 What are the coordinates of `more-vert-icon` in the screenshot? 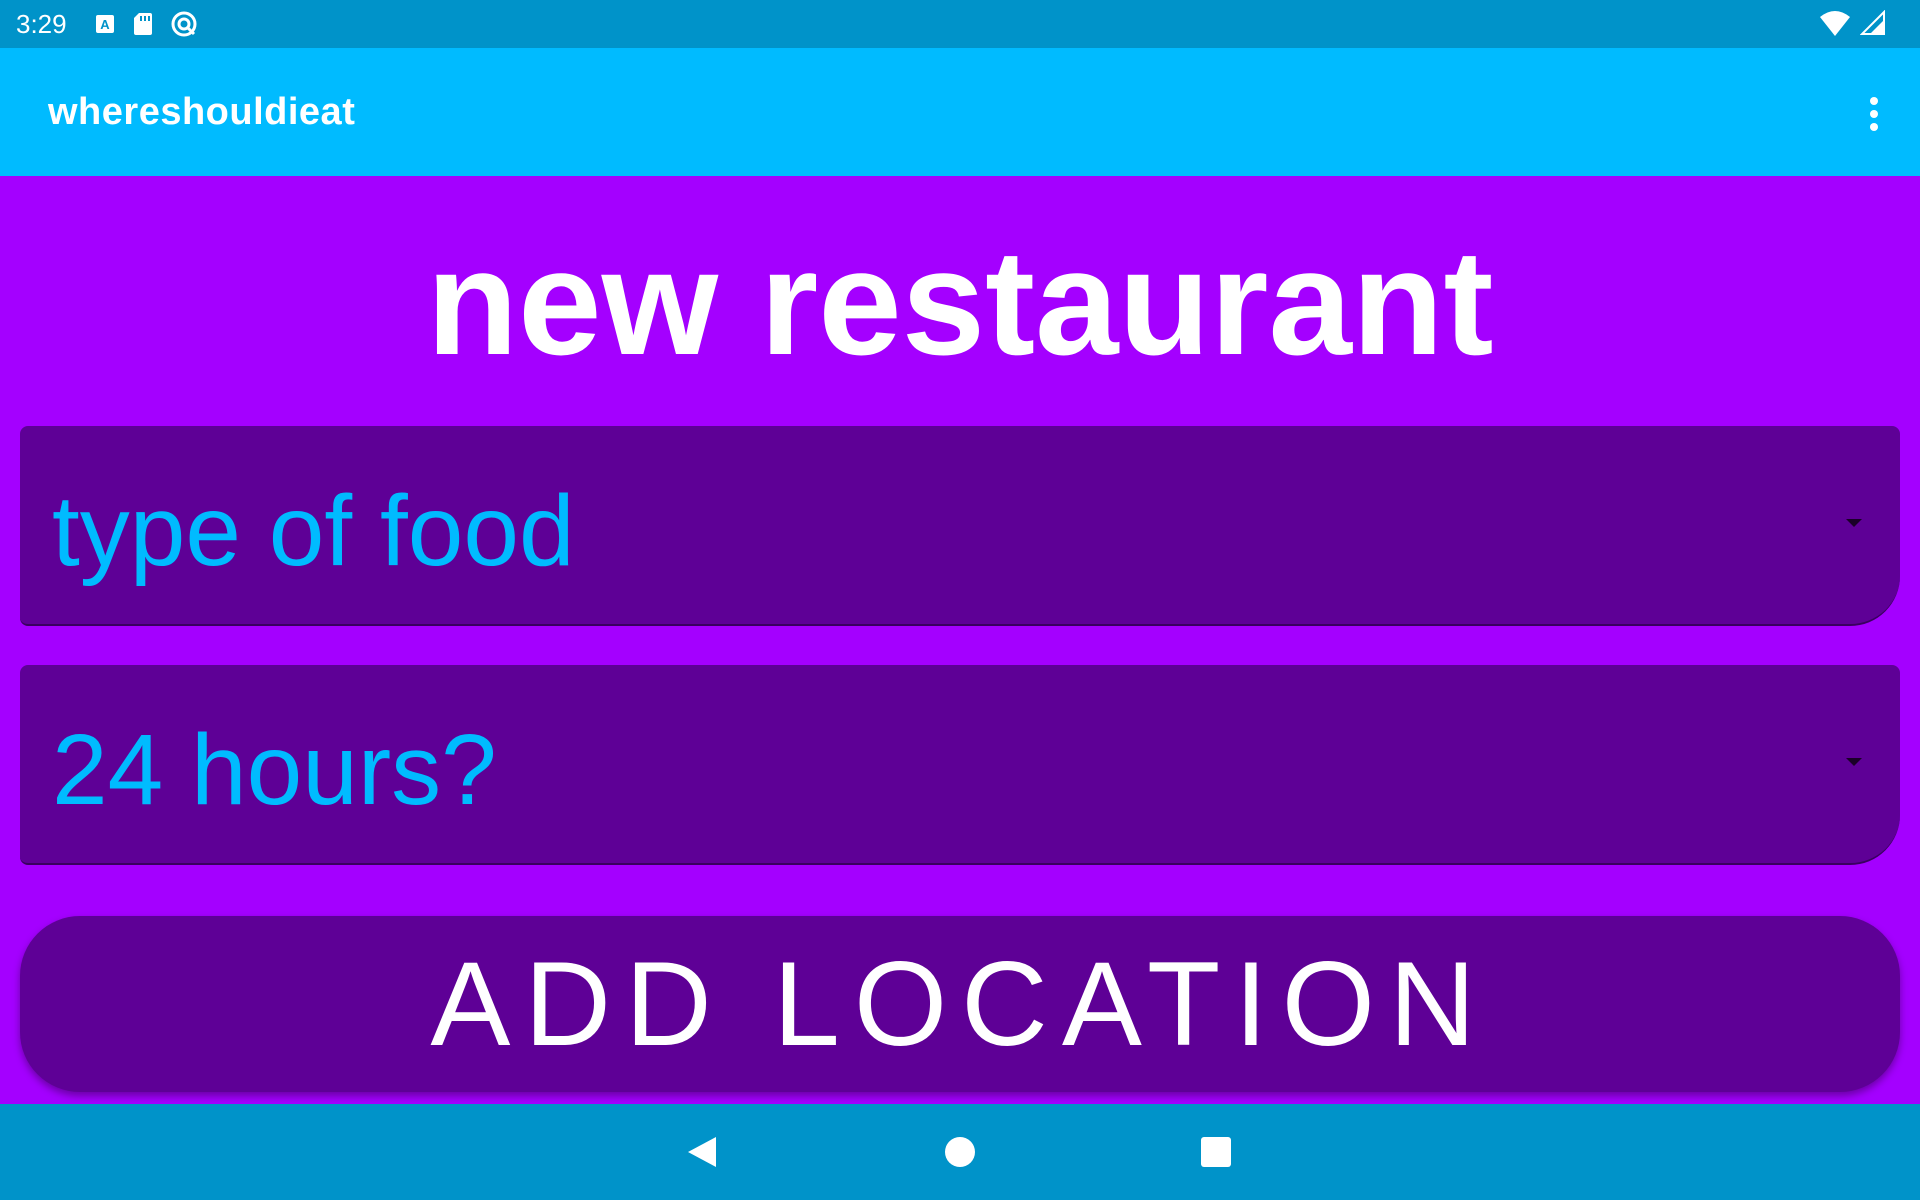 It's located at (1874, 114).